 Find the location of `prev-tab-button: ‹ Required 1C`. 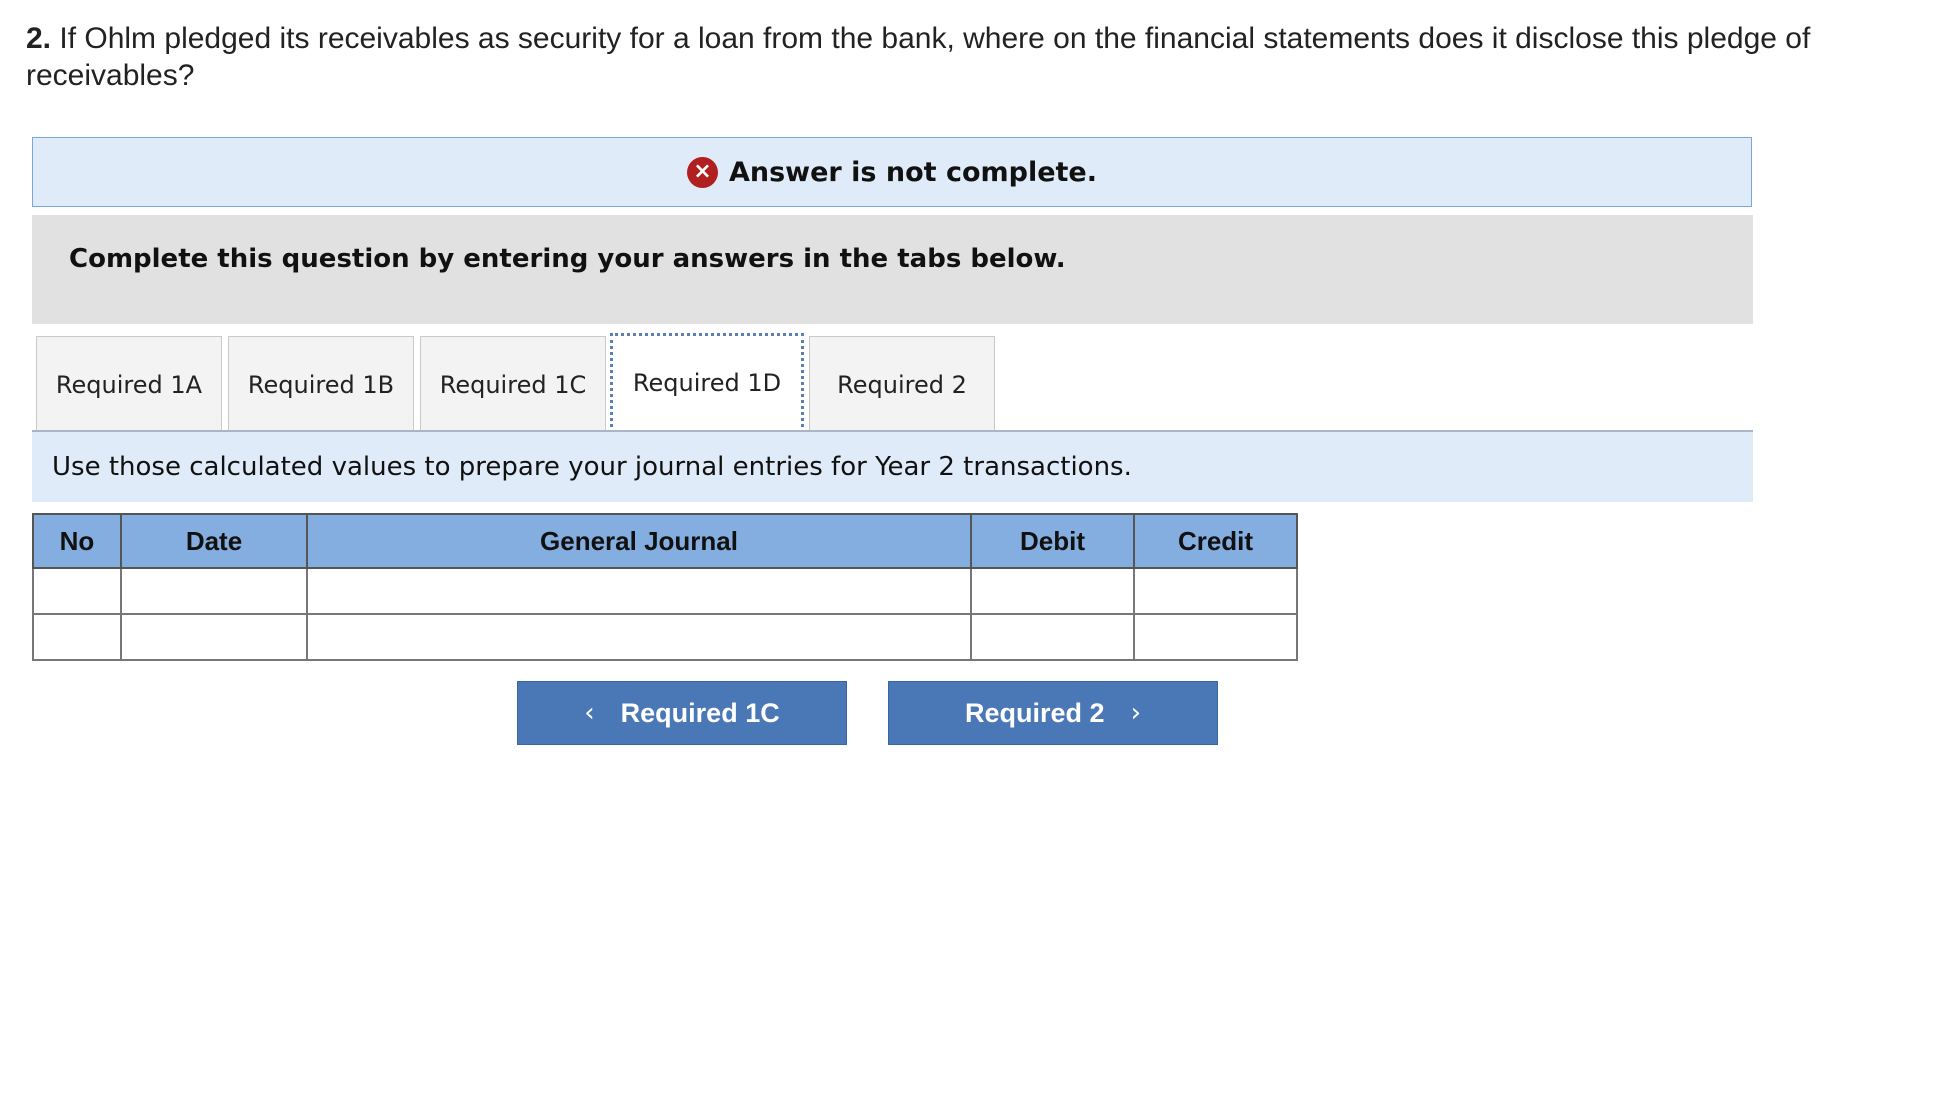

prev-tab-button: ‹ Required 1C is located at coordinates (682, 713).